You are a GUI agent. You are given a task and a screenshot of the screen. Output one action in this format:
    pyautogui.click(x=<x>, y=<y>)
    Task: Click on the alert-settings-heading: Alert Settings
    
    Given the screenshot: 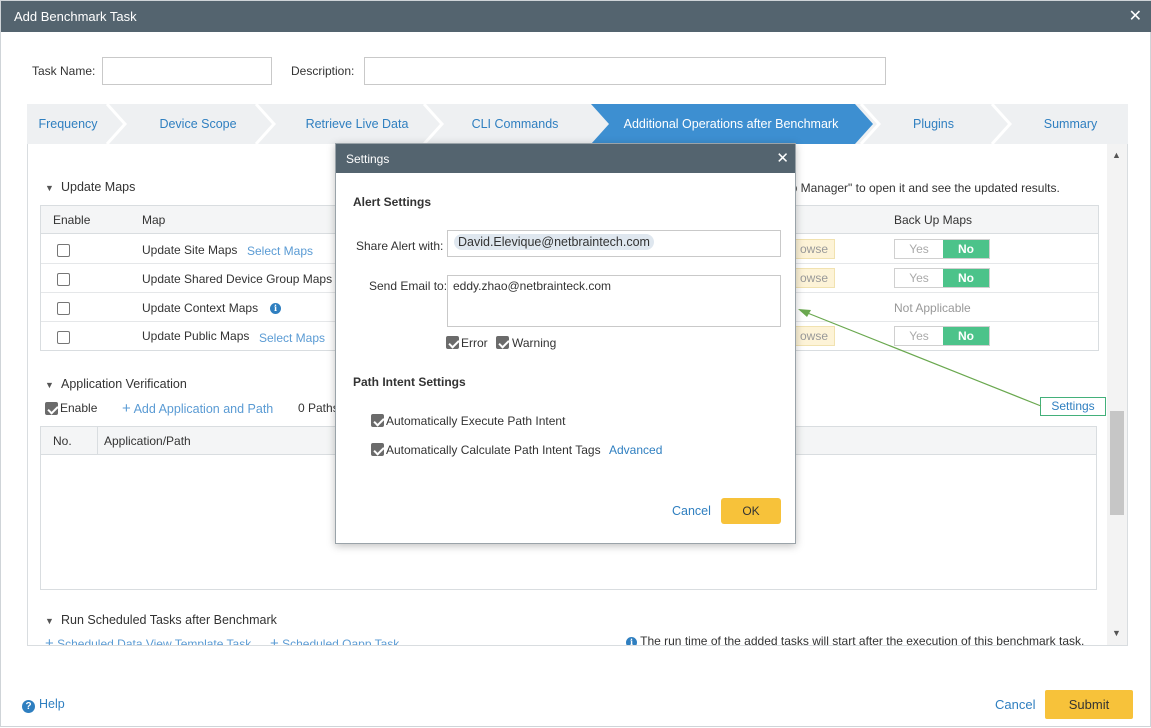 What is the action you would take?
    pyautogui.click(x=392, y=202)
    